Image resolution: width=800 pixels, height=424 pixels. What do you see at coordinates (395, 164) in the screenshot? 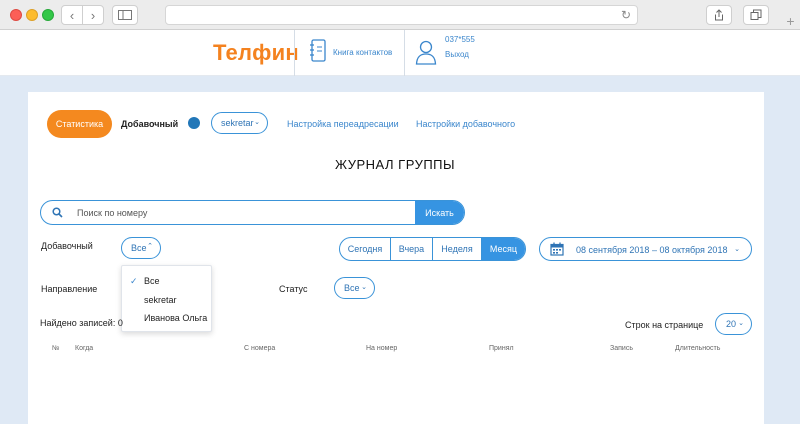
I see `page-title: ЖУРНАЛ ГРУППЫ` at bounding box center [395, 164].